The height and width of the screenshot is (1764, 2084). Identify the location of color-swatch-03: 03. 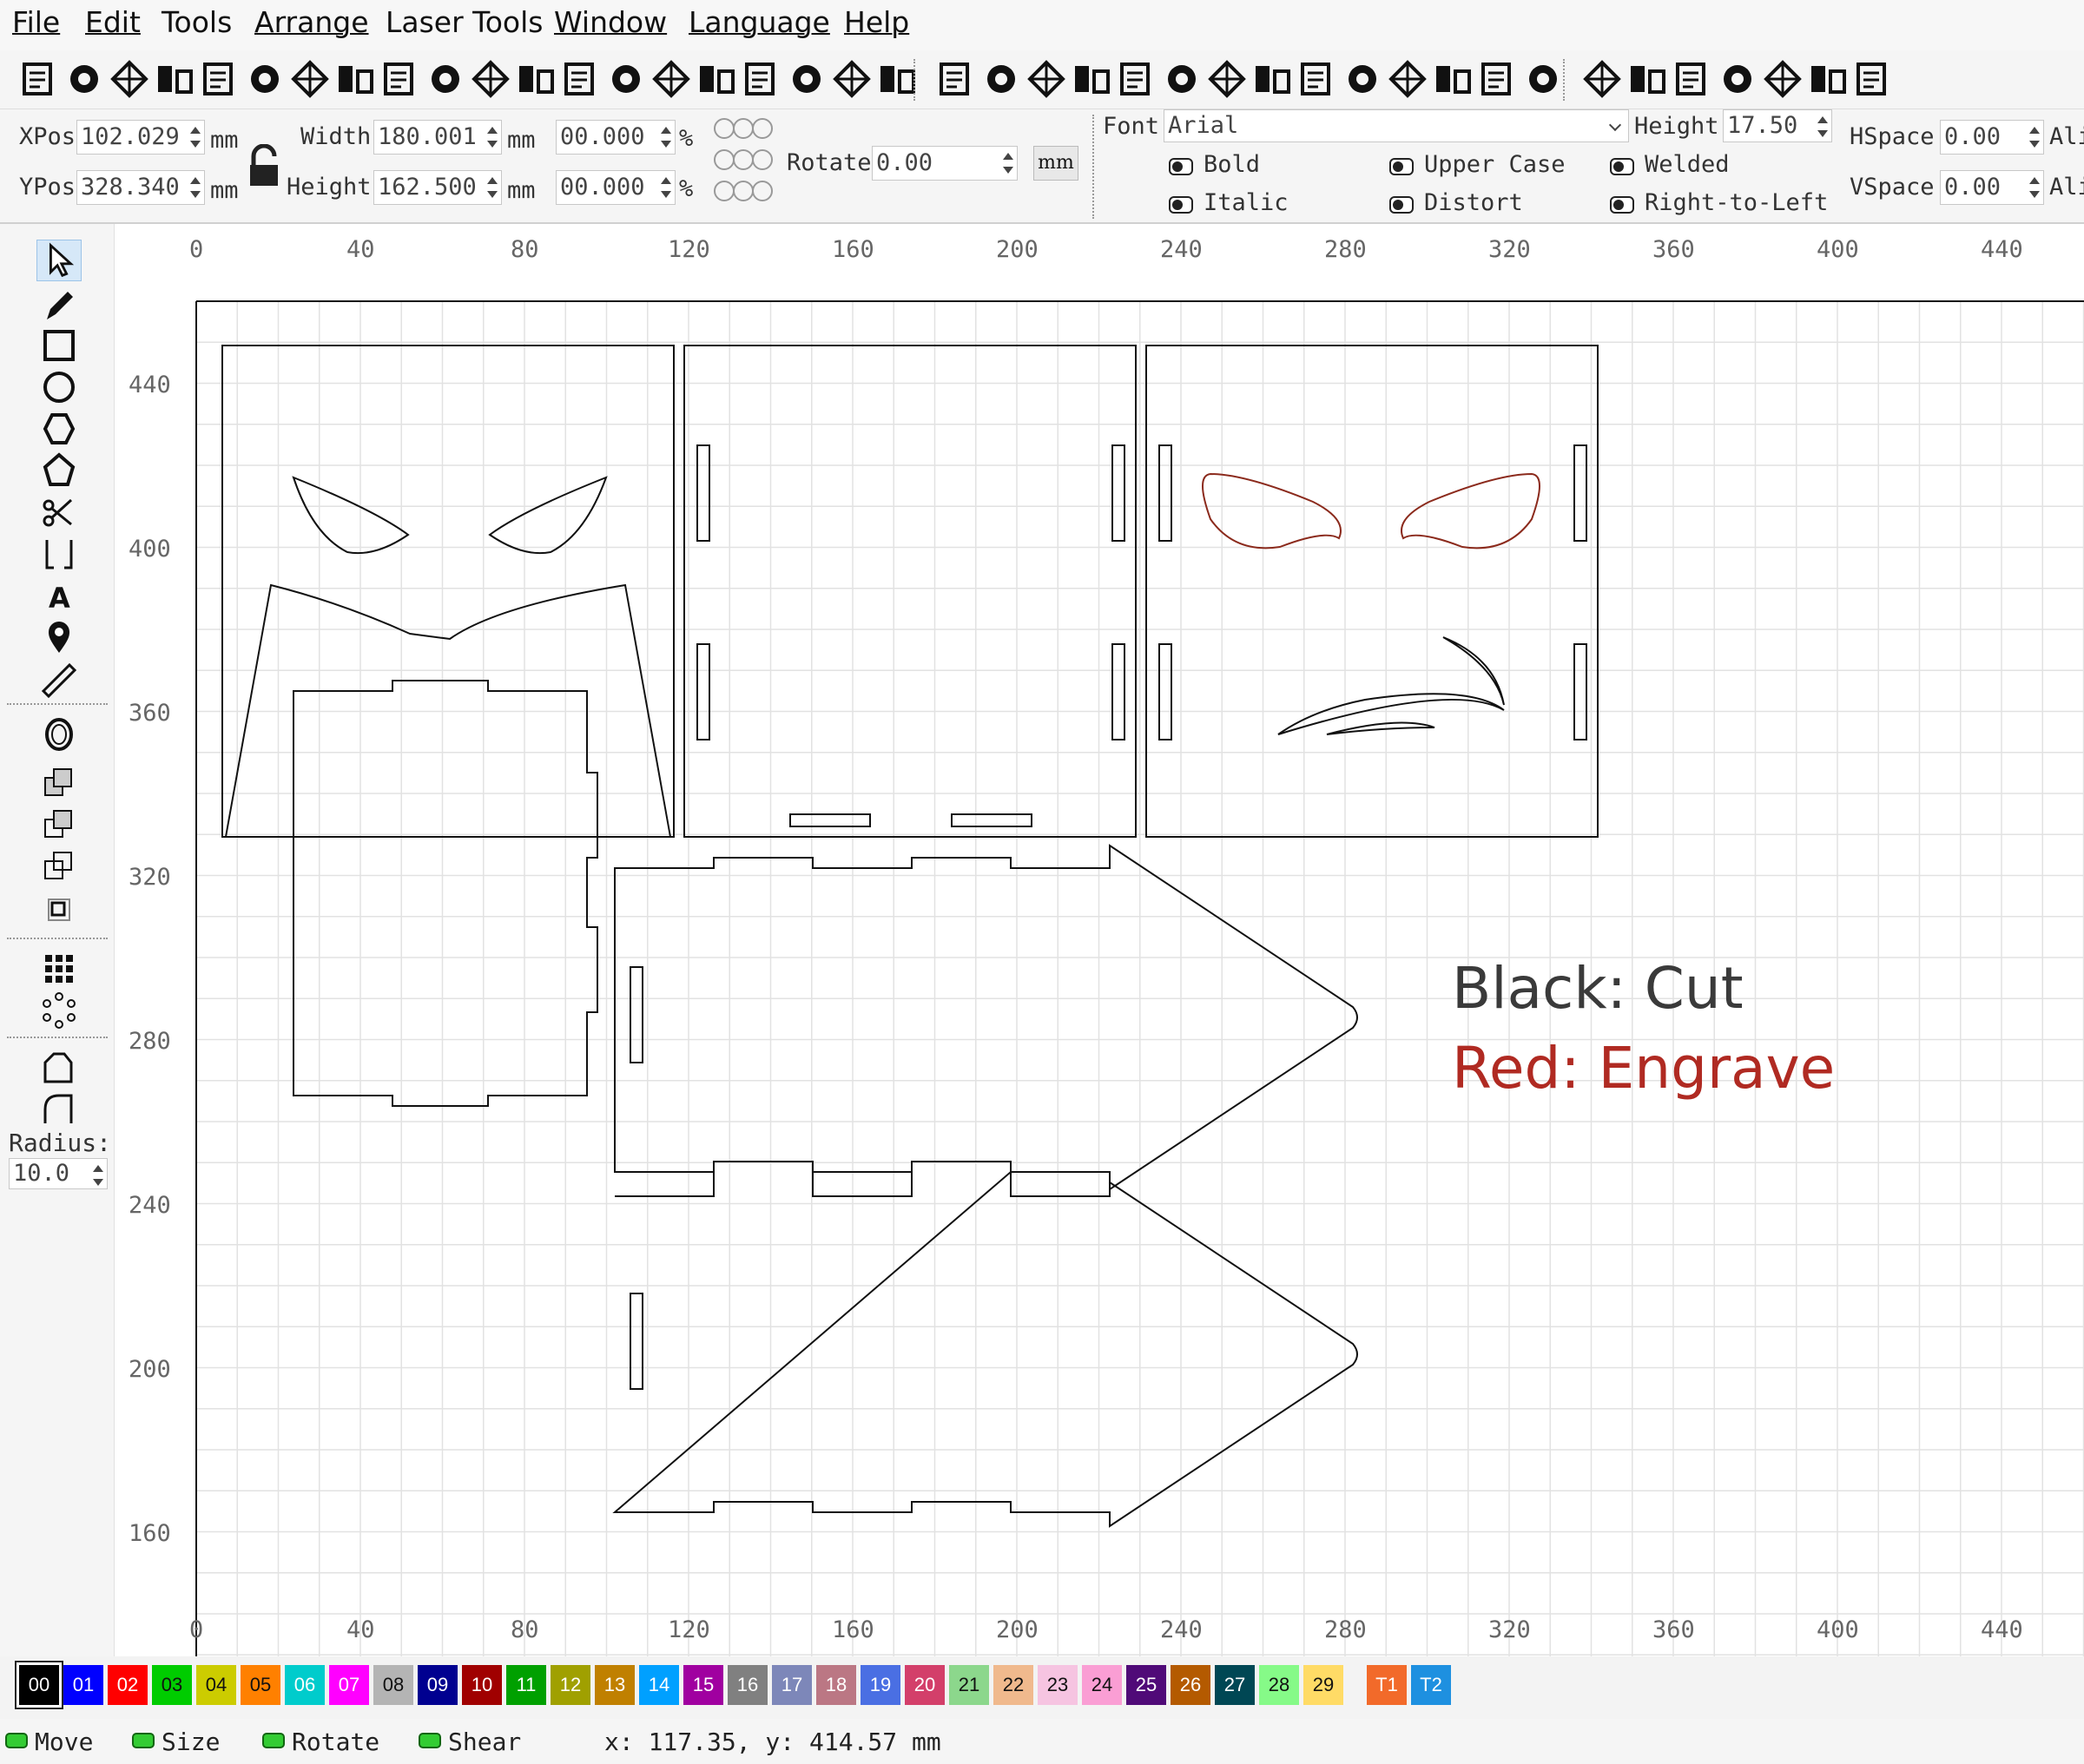
(172, 1685).